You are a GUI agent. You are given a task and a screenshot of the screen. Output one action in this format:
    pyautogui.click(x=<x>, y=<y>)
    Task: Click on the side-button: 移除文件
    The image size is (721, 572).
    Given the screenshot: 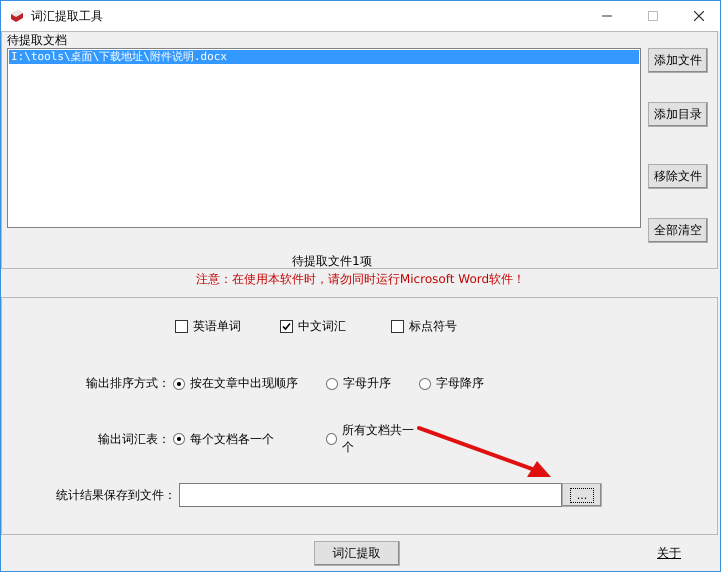 What is the action you would take?
    pyautogui.click(x=678, y=176)
    